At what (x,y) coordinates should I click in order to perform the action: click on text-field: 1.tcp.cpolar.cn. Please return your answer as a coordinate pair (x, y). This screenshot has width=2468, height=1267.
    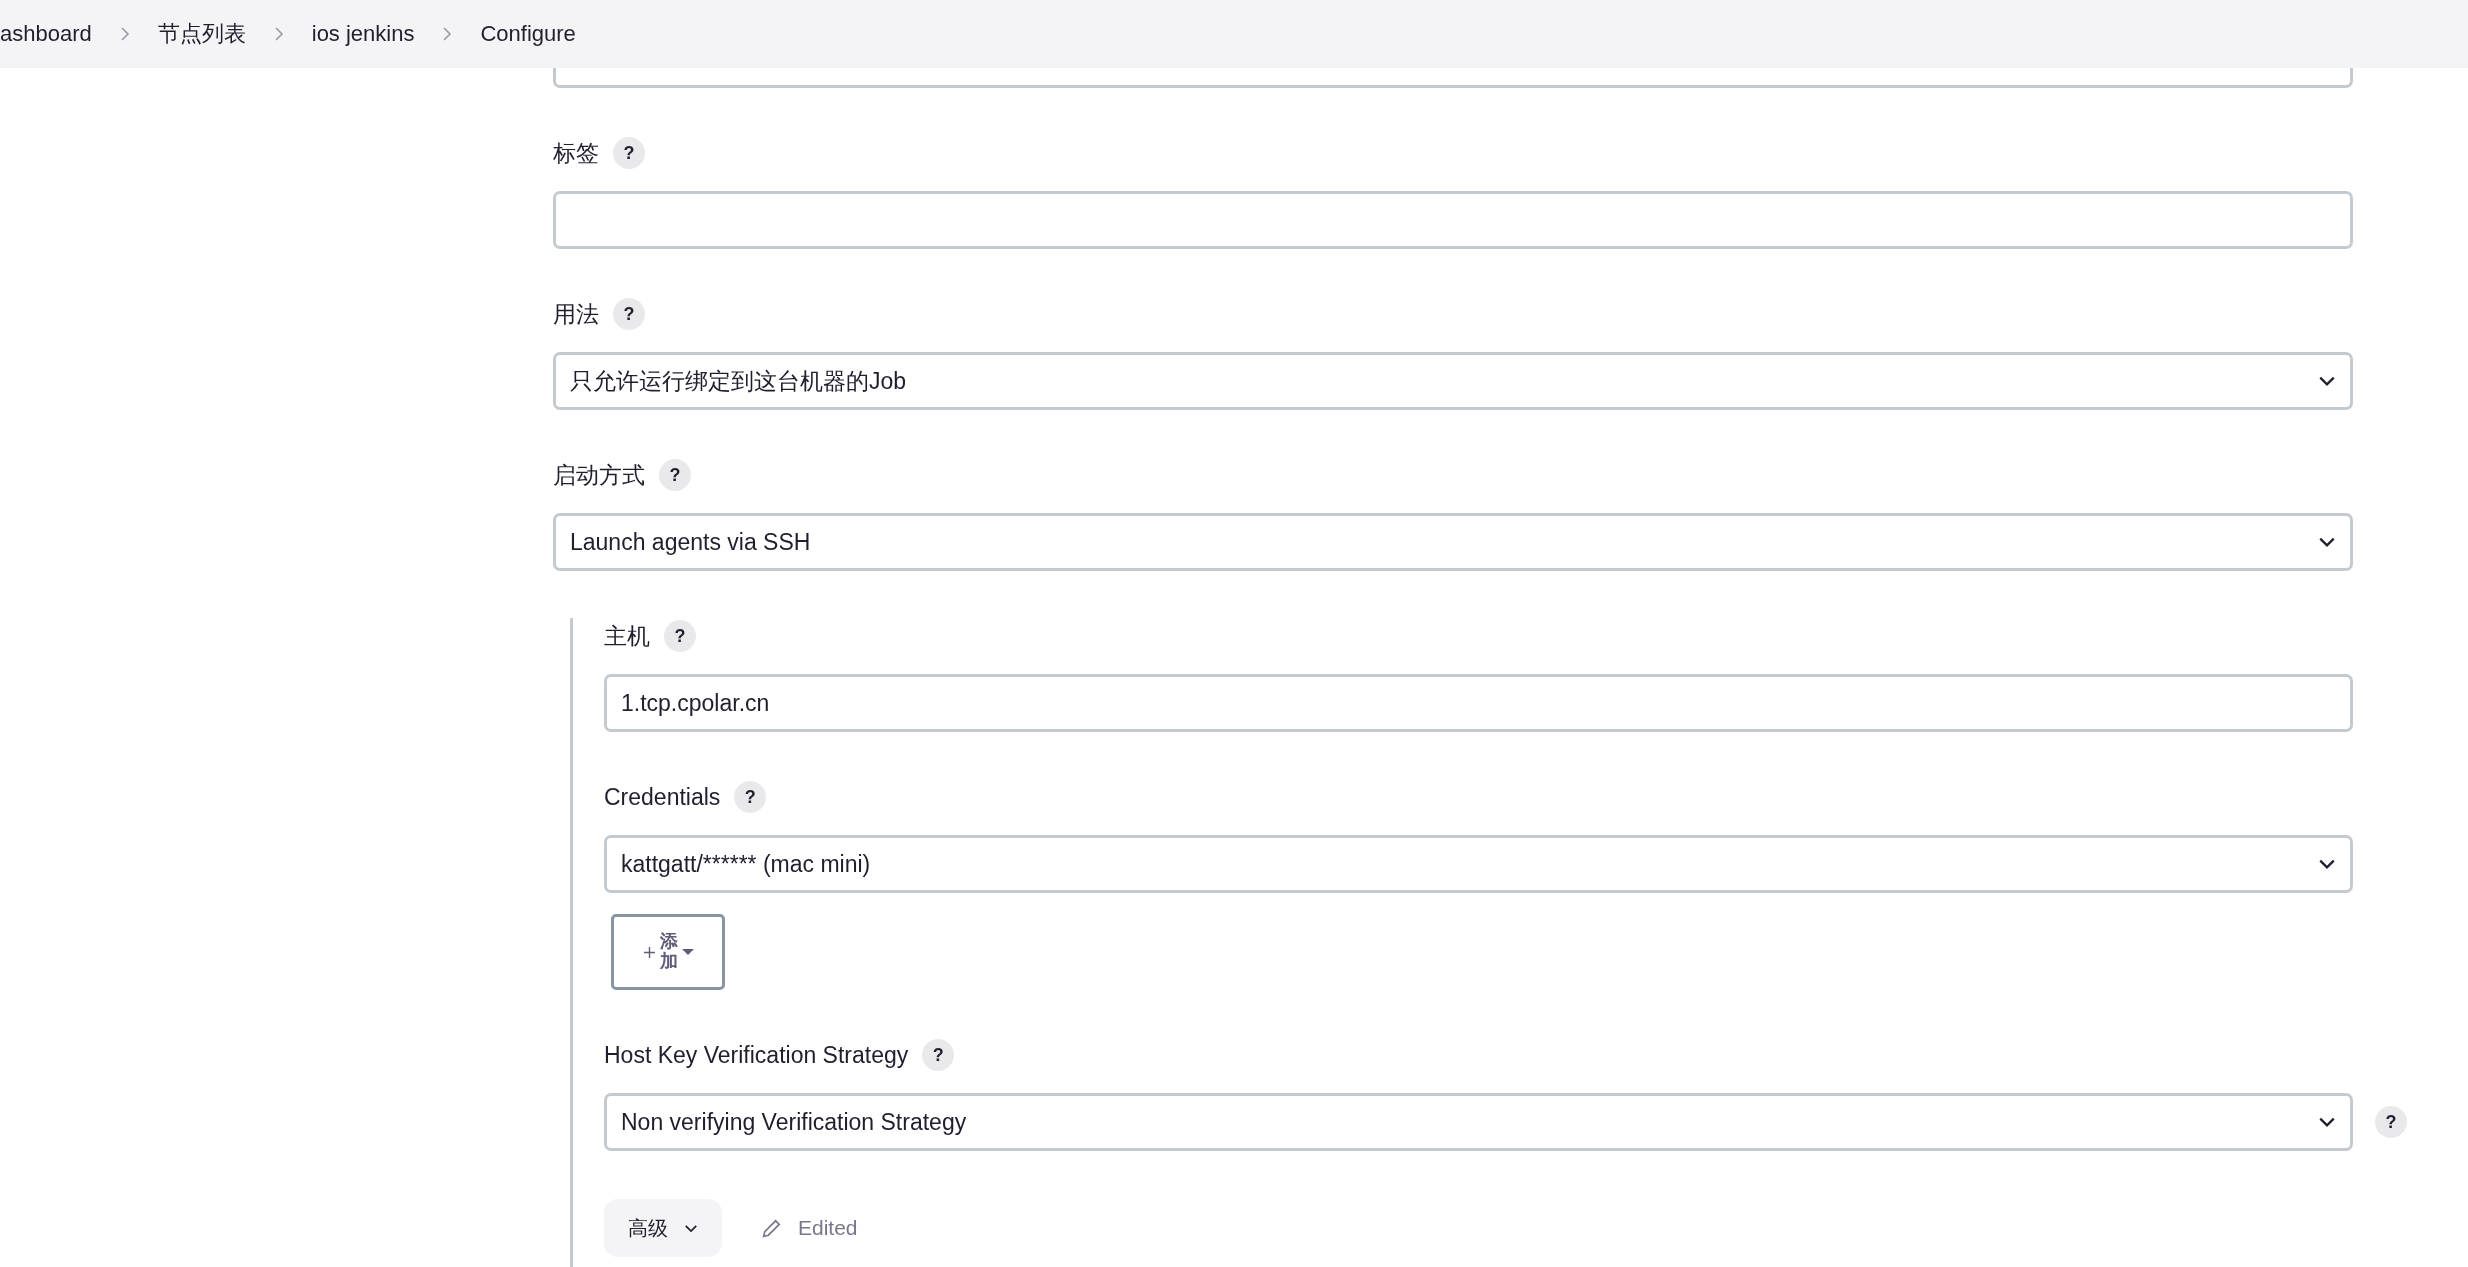
    Looking at the image, I should click on (1478, 703).